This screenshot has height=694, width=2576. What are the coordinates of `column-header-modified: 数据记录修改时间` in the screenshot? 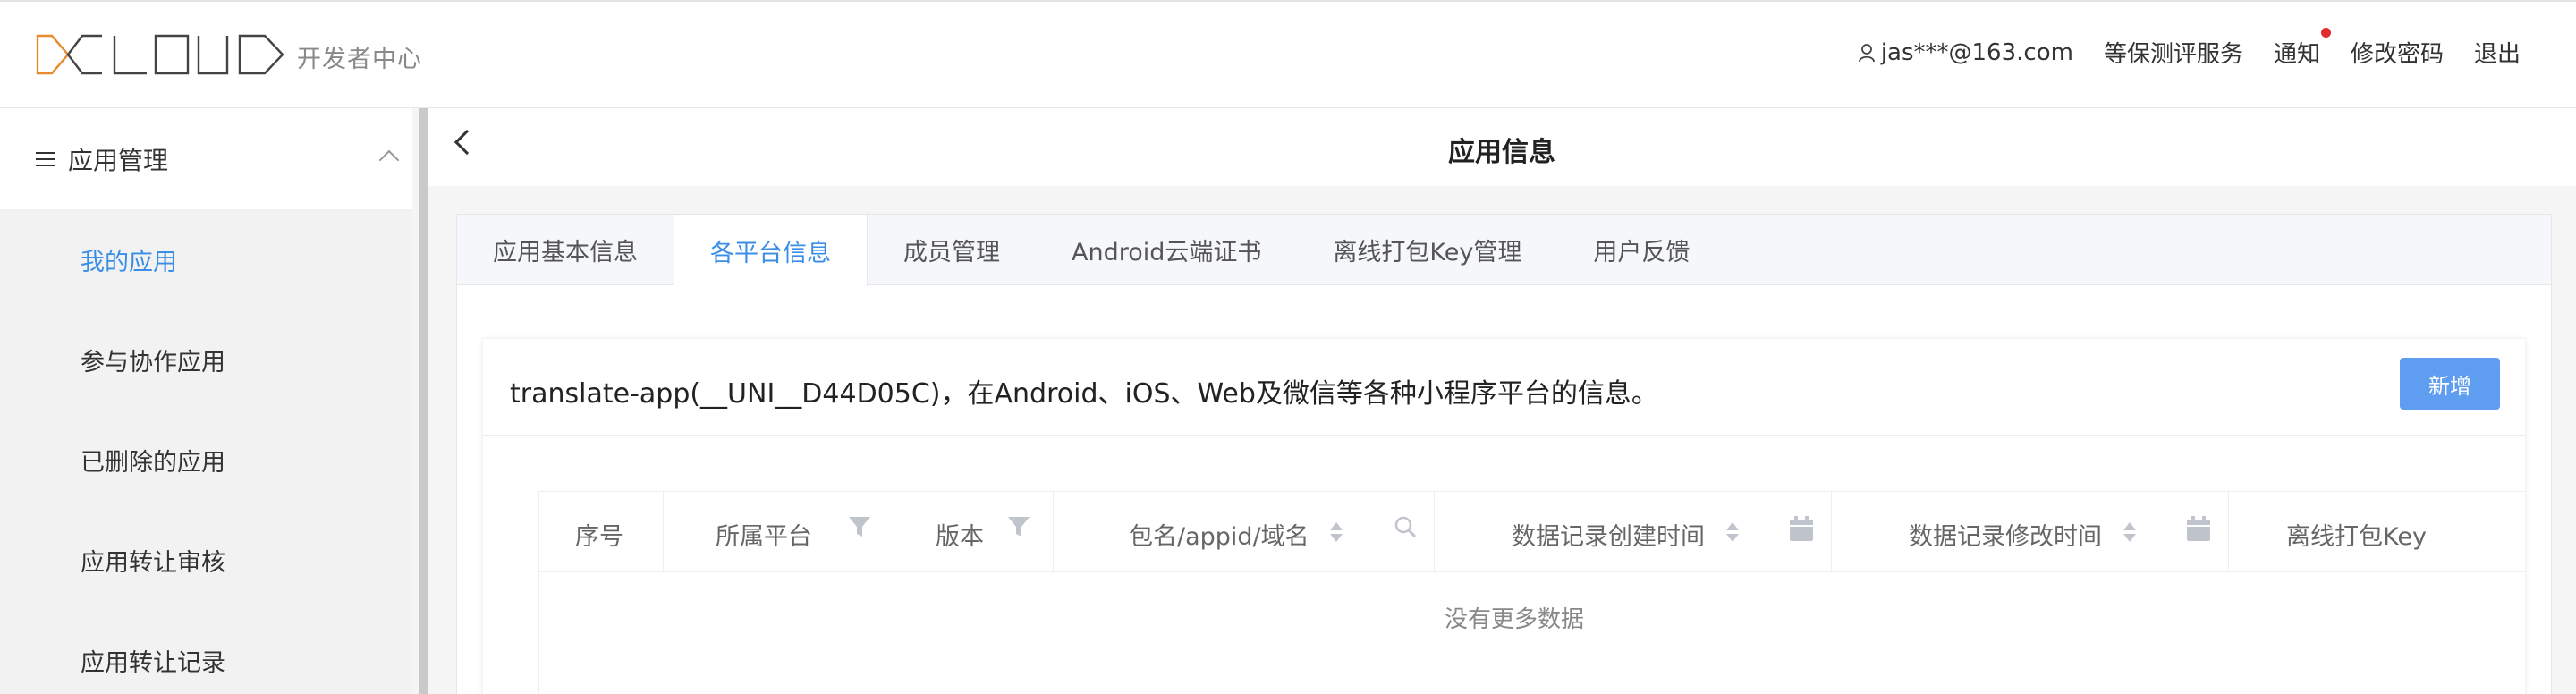 It's located at (2030, 532).